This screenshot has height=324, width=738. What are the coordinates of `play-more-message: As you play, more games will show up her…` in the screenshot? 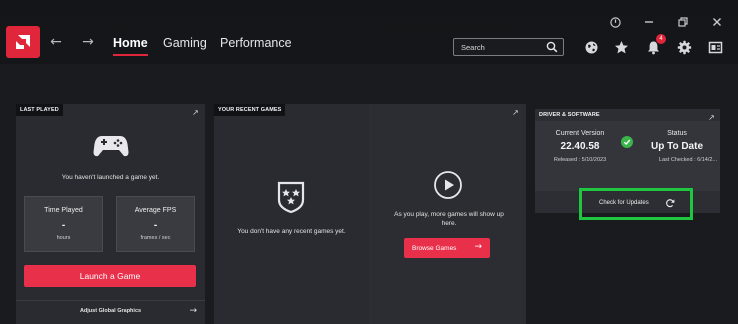 It's located at (449, 219).